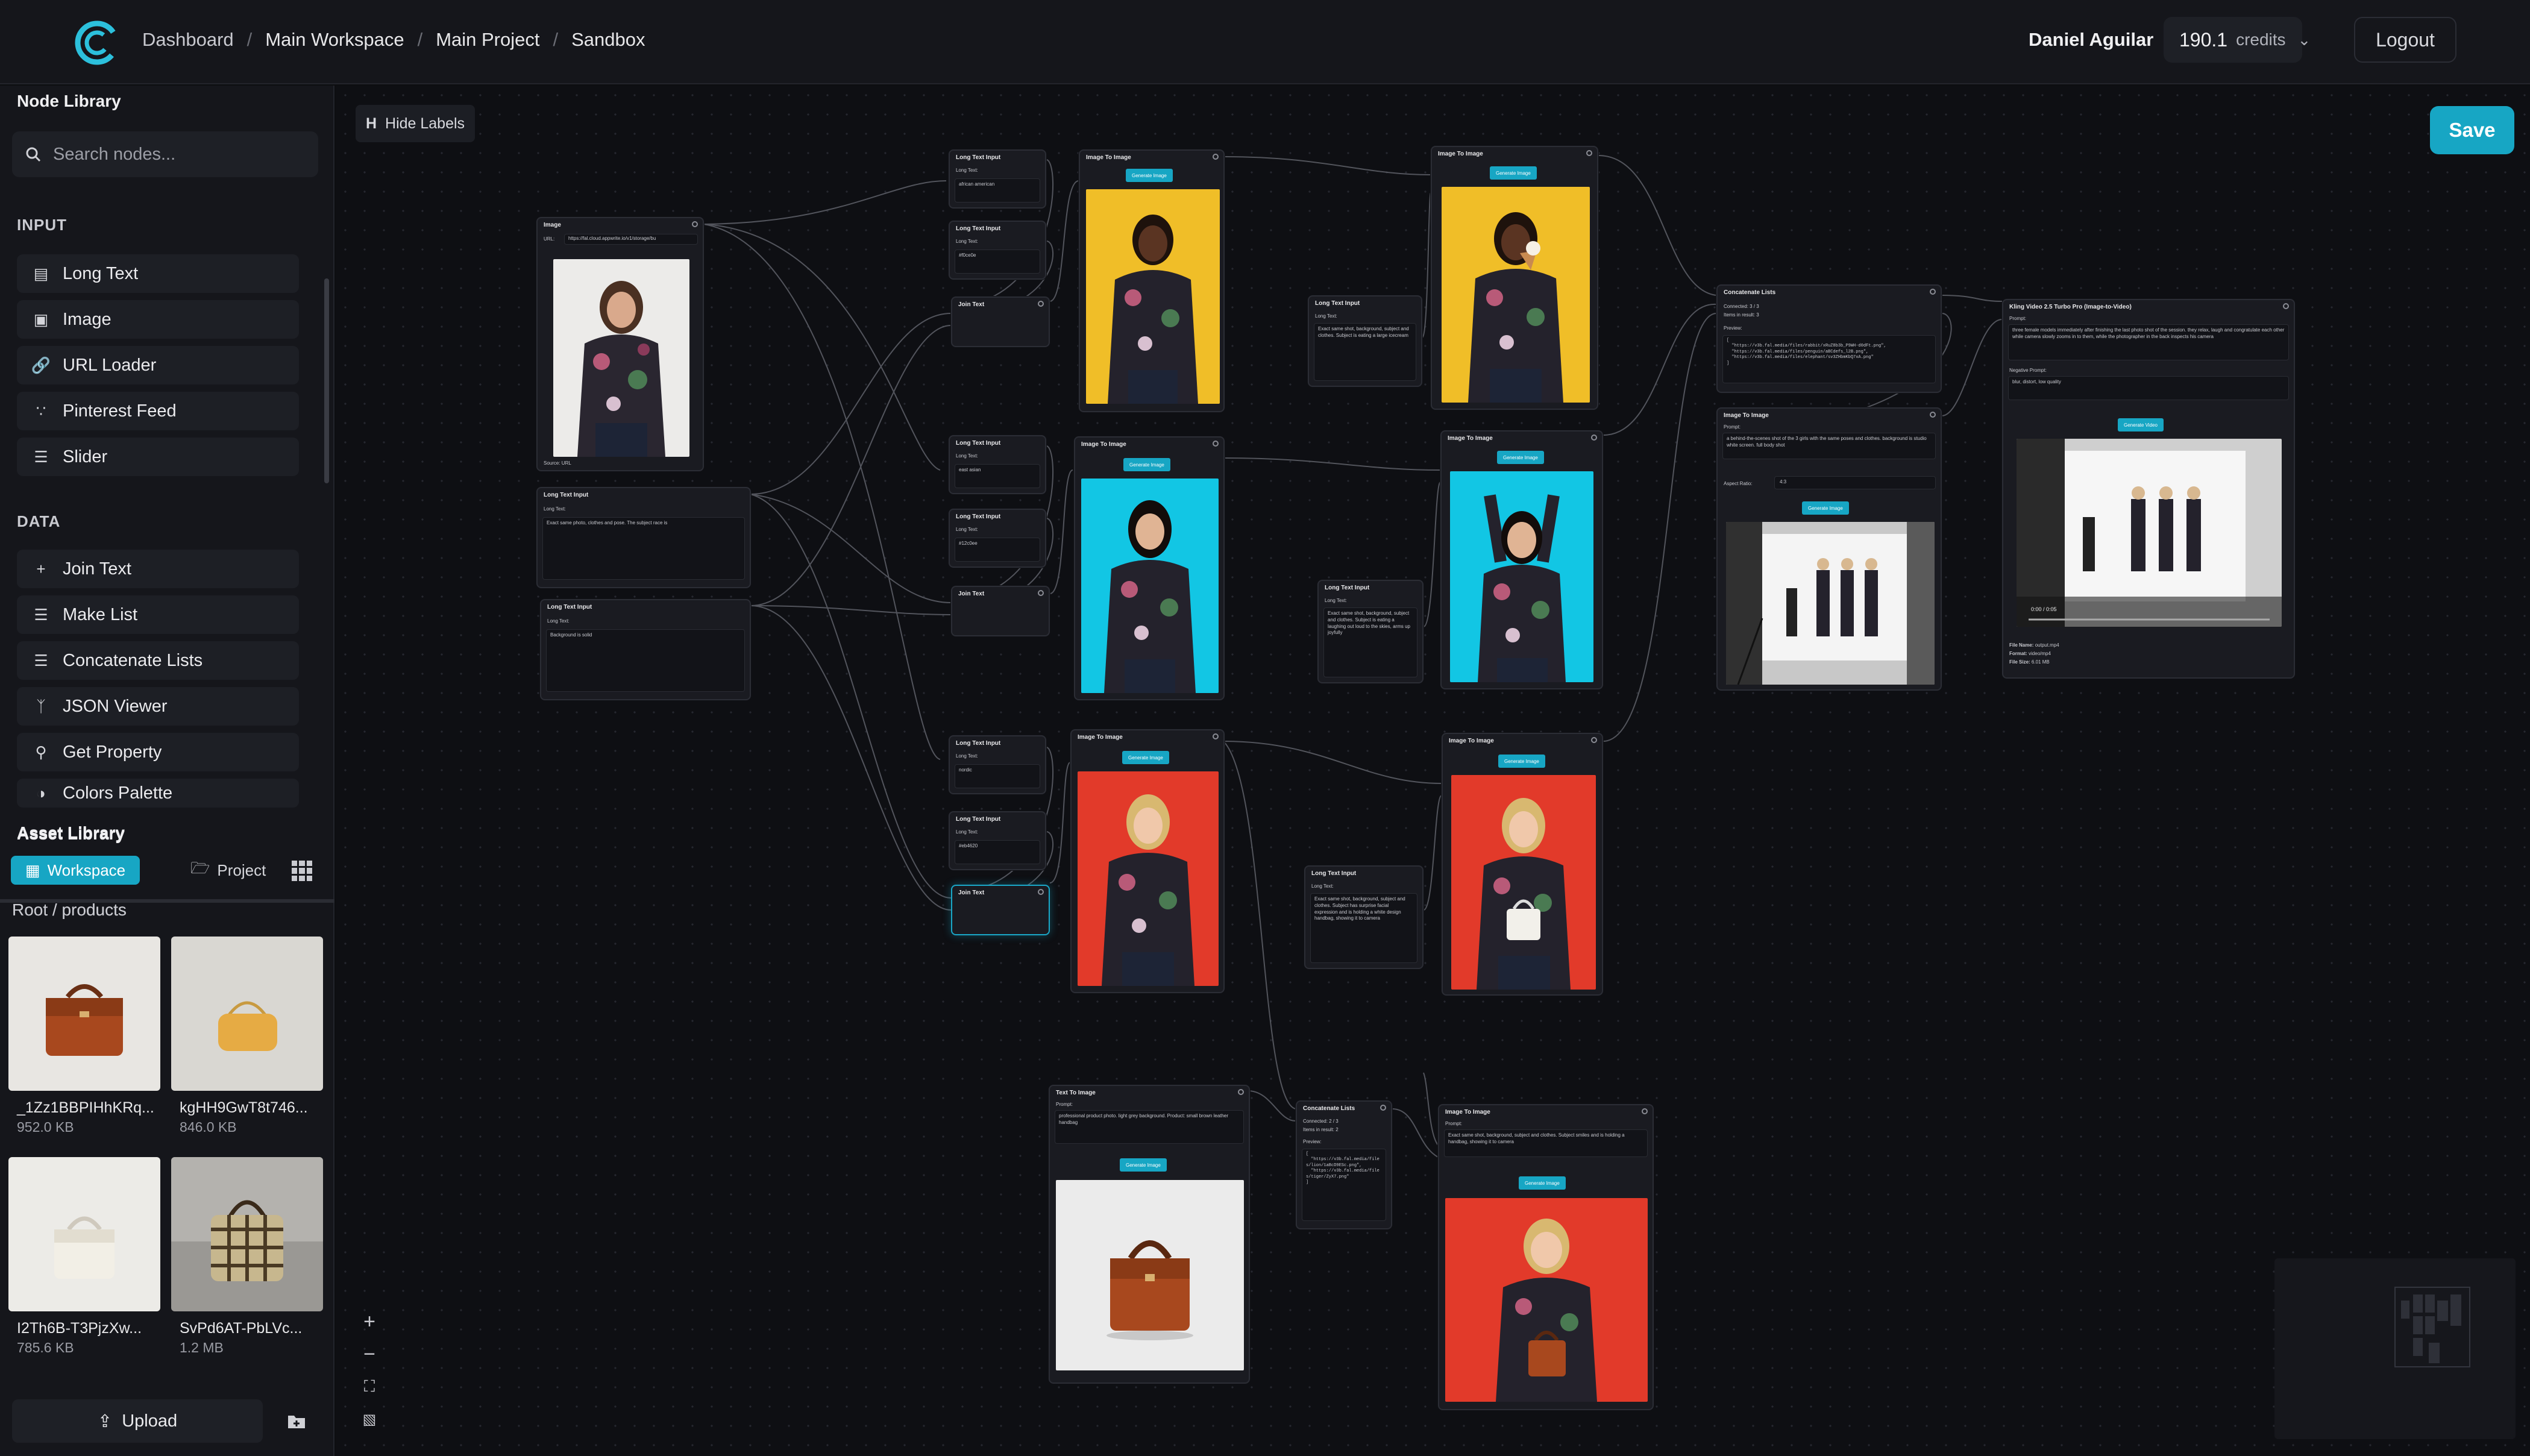  What do you see at coordinates (158, 793) in the screenshot?
I see `library-item-colors-palette: ◑ Colors Palette` at bounding box center [158, 793].